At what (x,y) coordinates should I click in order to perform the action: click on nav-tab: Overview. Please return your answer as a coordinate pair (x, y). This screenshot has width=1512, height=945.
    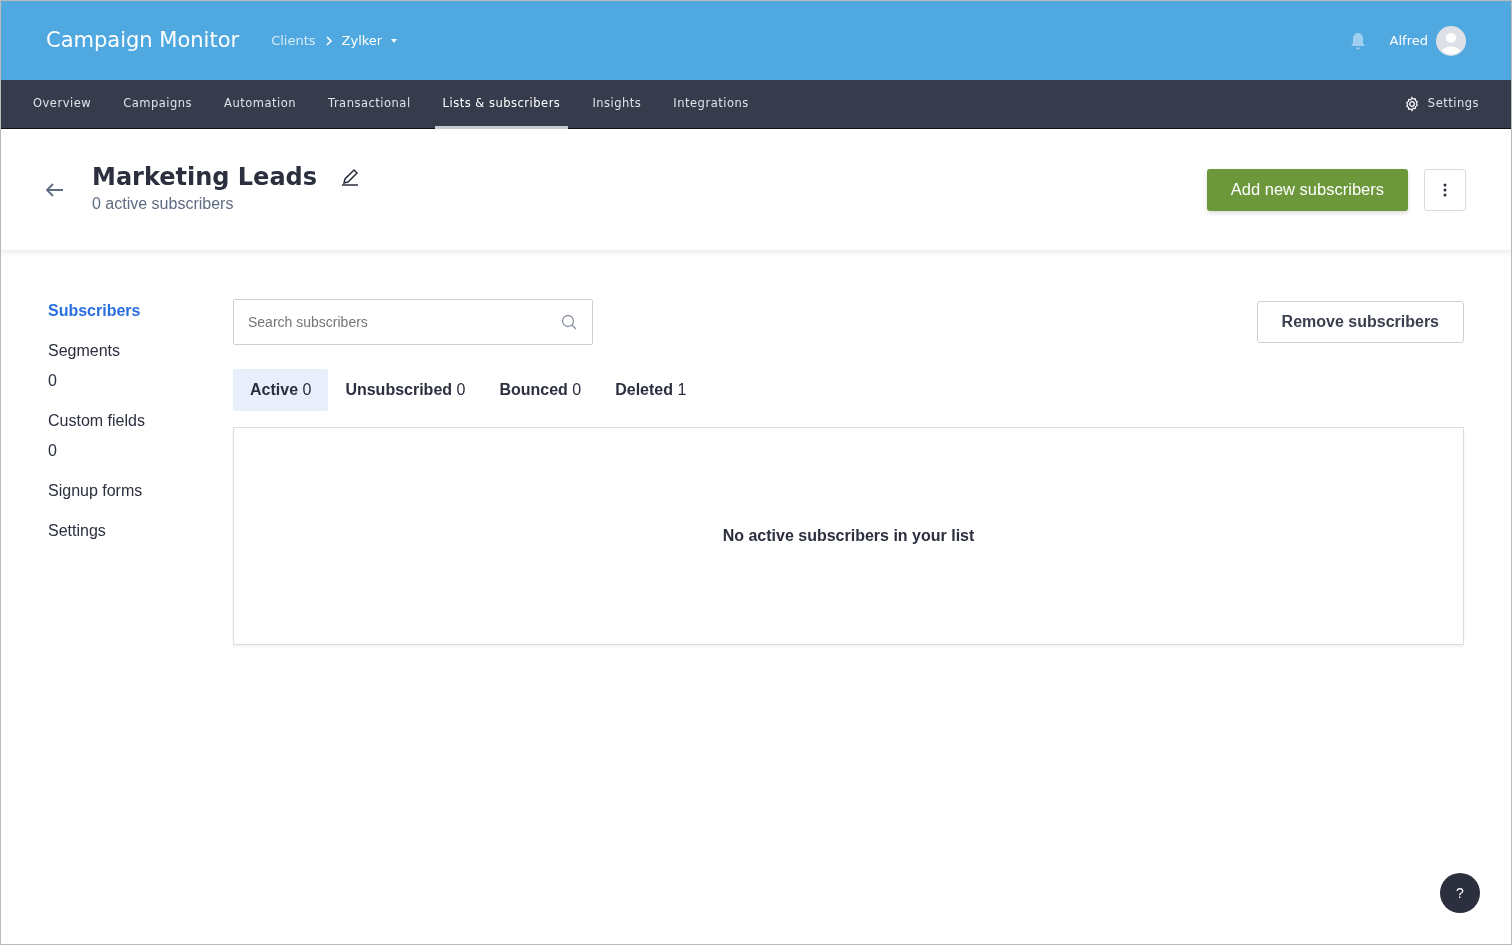
    Looking at the image, I should click on (62, 104).